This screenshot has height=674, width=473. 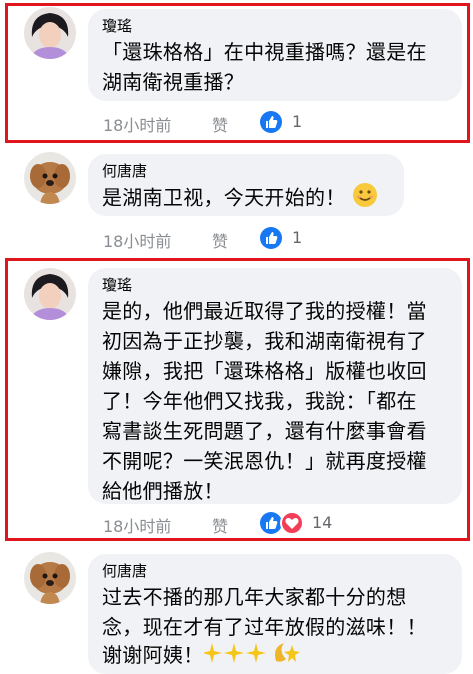 I want to click on comment-text-line: 念，现在才有了过年放假的滋味！！, so click(x=264, y=627).